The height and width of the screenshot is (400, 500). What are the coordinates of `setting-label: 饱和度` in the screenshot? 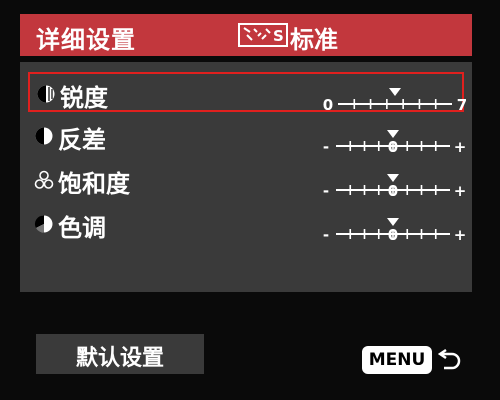 It's located at (94, 184).